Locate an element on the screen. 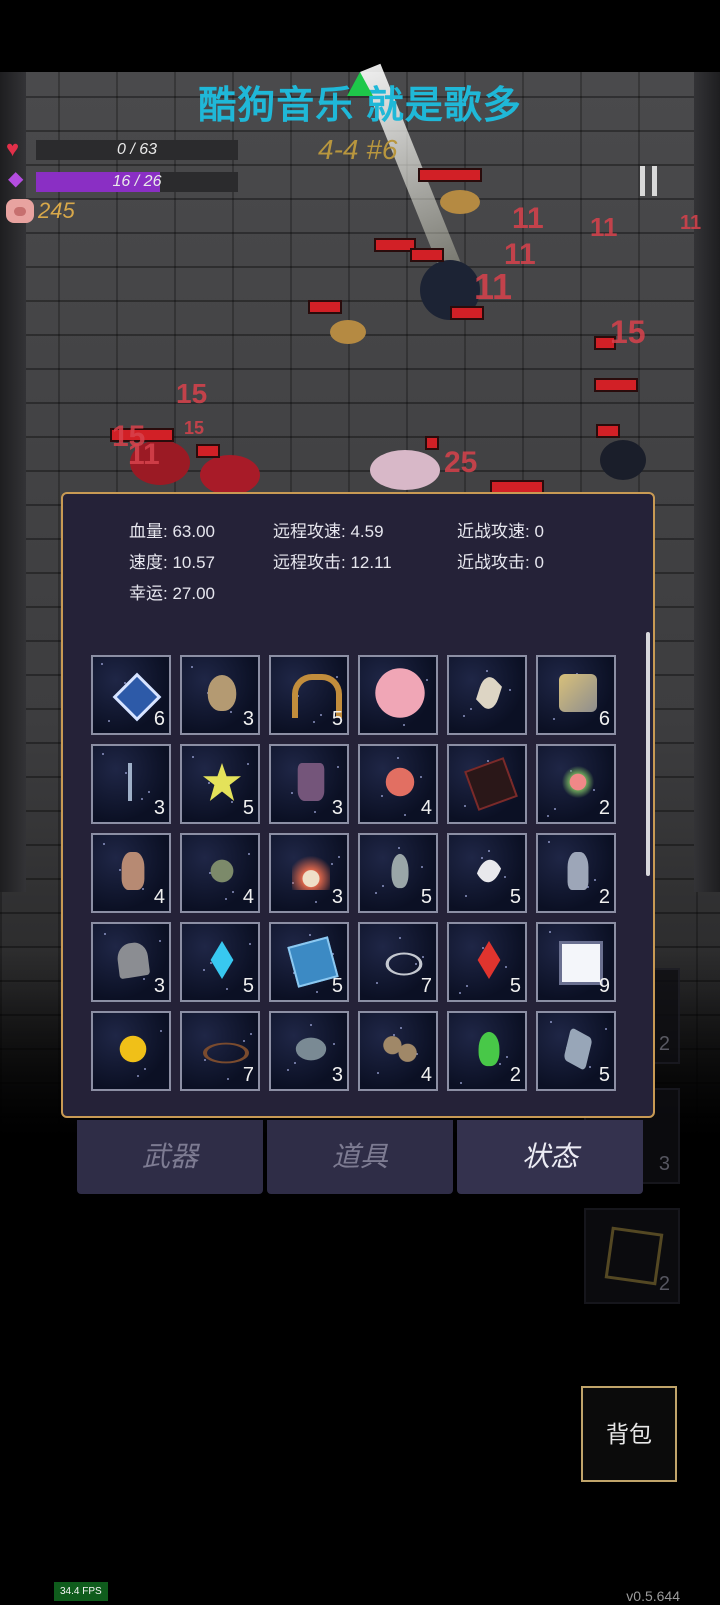 Image resolution: width=720 pixels, height=1605 pixels. right-wall is located at coordinates (707, 482).